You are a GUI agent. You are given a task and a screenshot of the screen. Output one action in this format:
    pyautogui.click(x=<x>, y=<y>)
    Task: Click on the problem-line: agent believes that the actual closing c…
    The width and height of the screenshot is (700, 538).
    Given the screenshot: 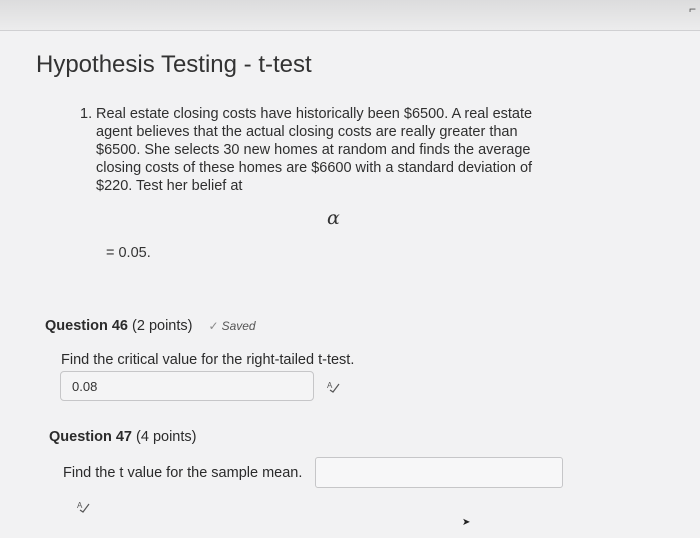 What is the action you would take?
    pyautogui.click(x=307, y=132)
    